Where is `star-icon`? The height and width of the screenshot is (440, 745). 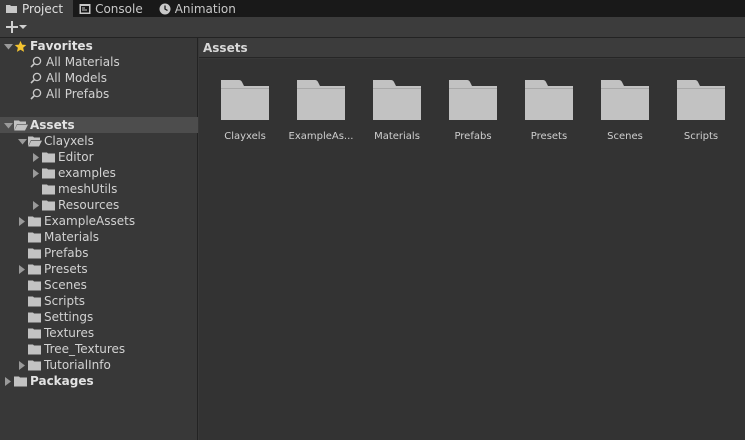
star-icon is located at coordinates (21, 46).